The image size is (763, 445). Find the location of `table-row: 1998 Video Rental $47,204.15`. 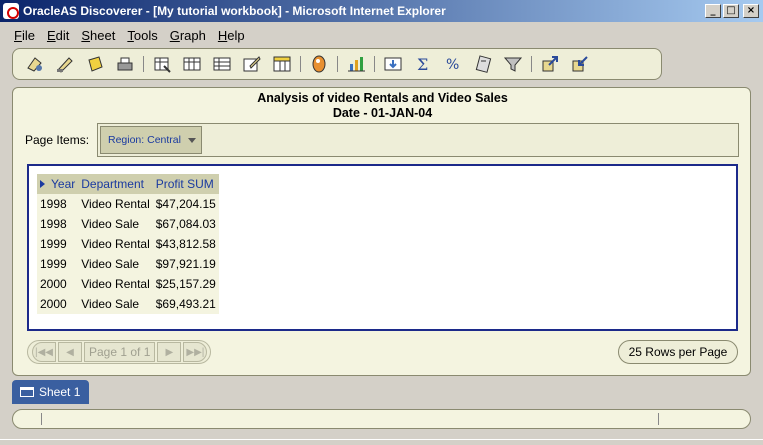

table-row: 1998 Video Rental $47,204.15 is located at coordinates (128, 204).